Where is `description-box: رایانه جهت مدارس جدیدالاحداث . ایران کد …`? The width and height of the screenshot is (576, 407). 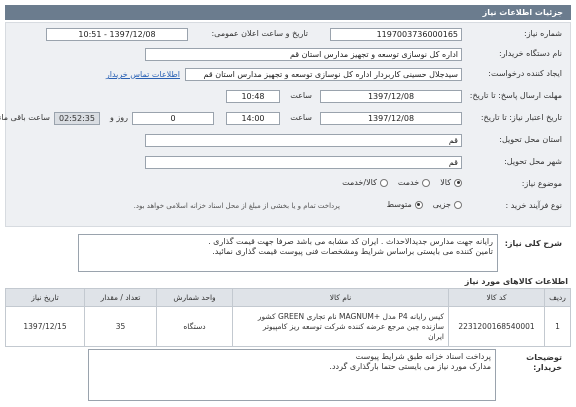 description-box: رایانه جهت مدارس جدیدالاحداث . ایران کد … is located at coordinates (288, 253).